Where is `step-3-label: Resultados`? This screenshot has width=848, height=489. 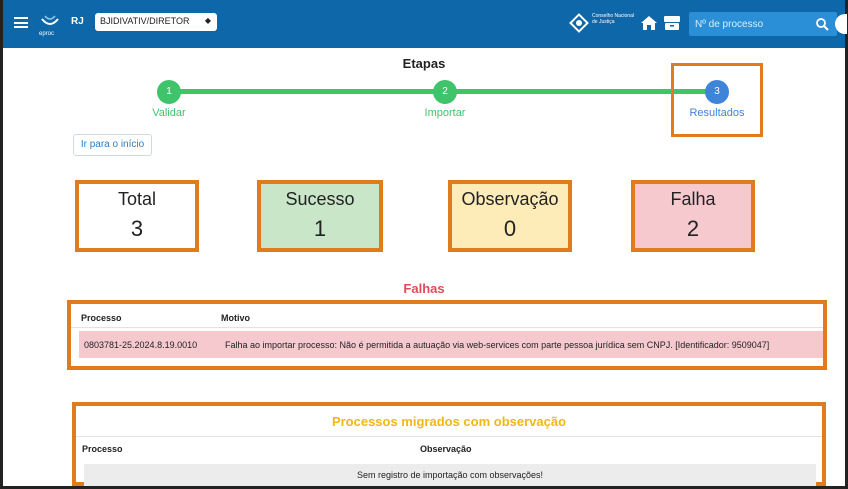 step-3-label: Resultados is located at coordinates (717, 113).